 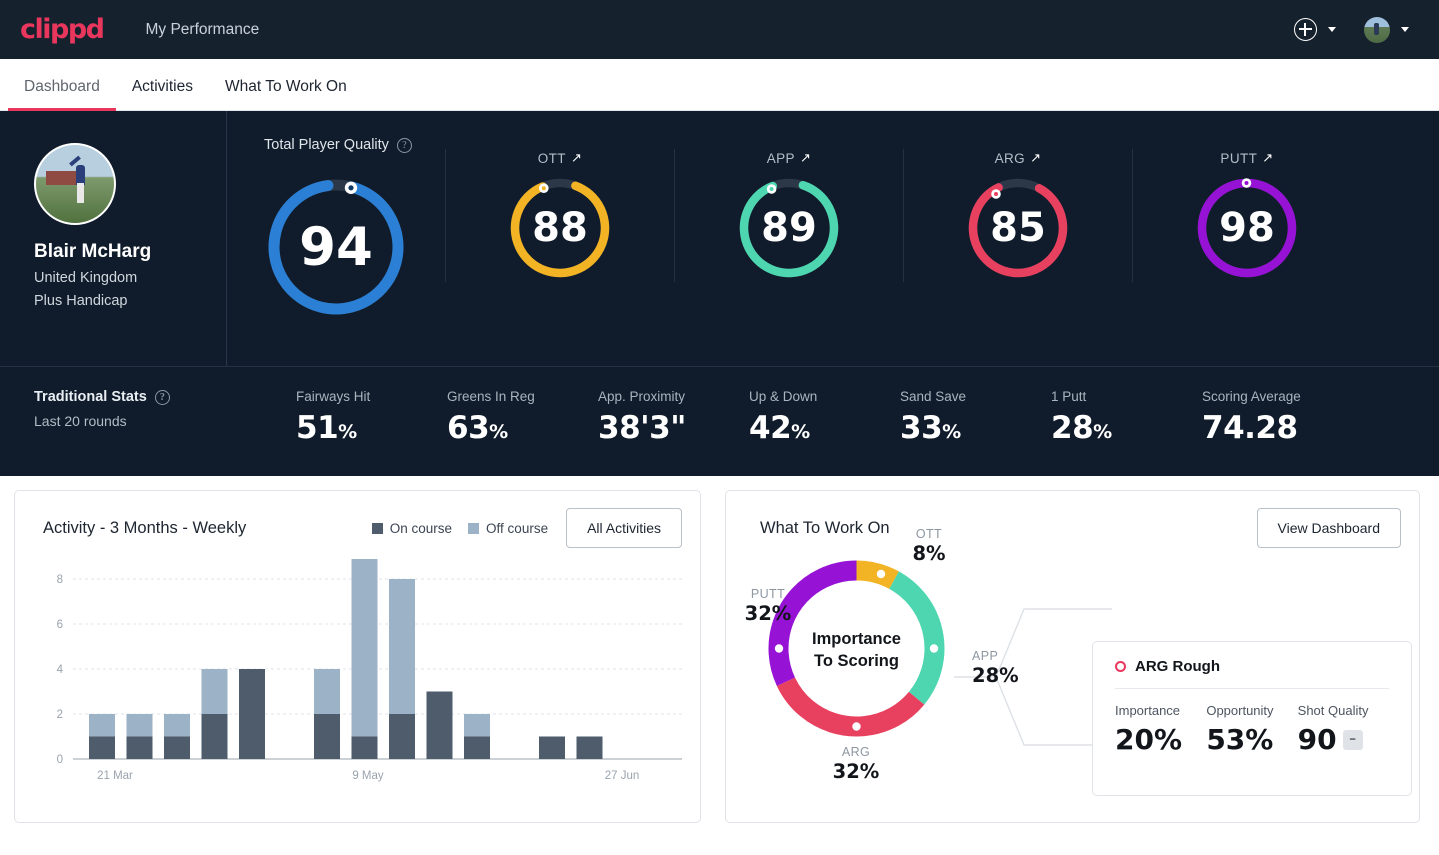 I want to click on stat-label: App. Proximity, so click(x=642, y=396).